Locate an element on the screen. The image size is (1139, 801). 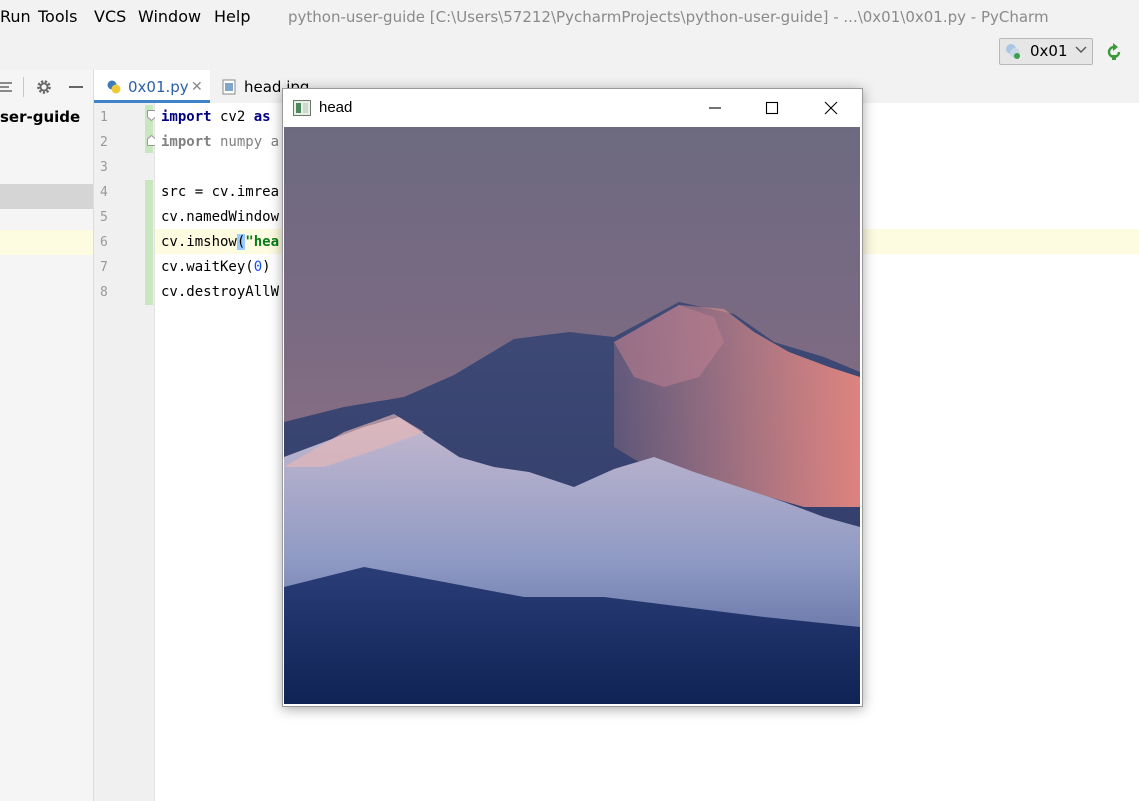
project-panel-header is located at coordinates (46, 86).